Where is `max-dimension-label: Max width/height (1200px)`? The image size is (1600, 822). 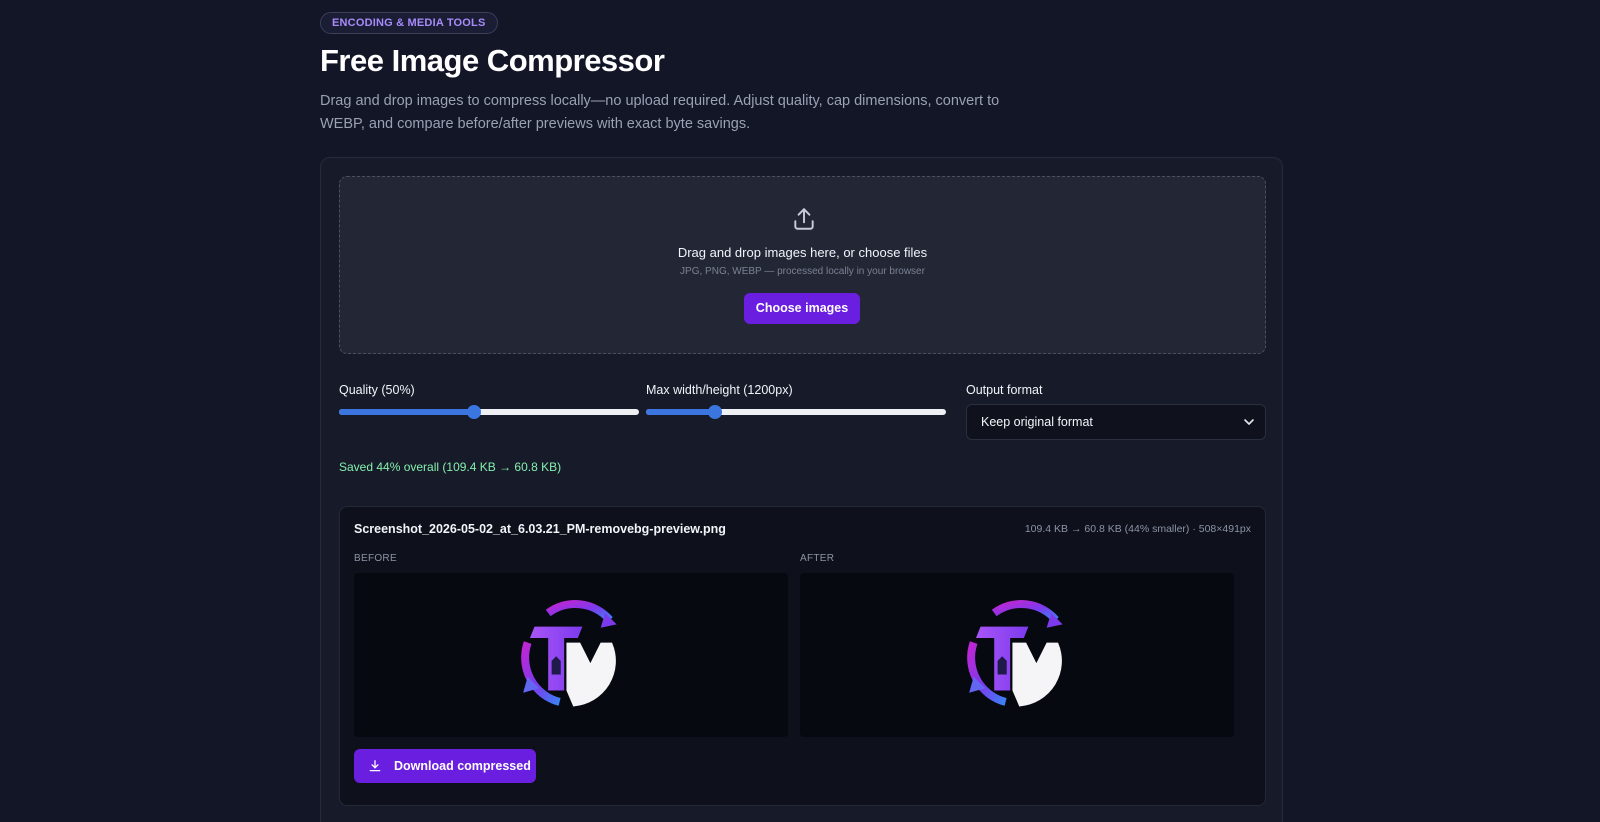
max-dimension-label: Max width/height (1200px) is located at coordinates (719, 390).